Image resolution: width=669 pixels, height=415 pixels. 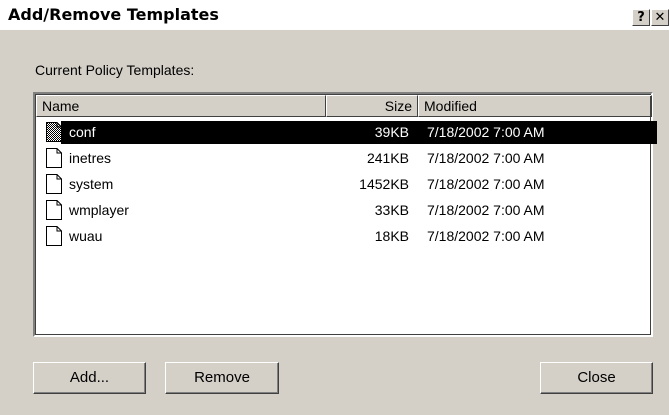 I want to click on list-item: system 1452KB 7/18/2002 7:00 AM, so click(x=345, y=184).